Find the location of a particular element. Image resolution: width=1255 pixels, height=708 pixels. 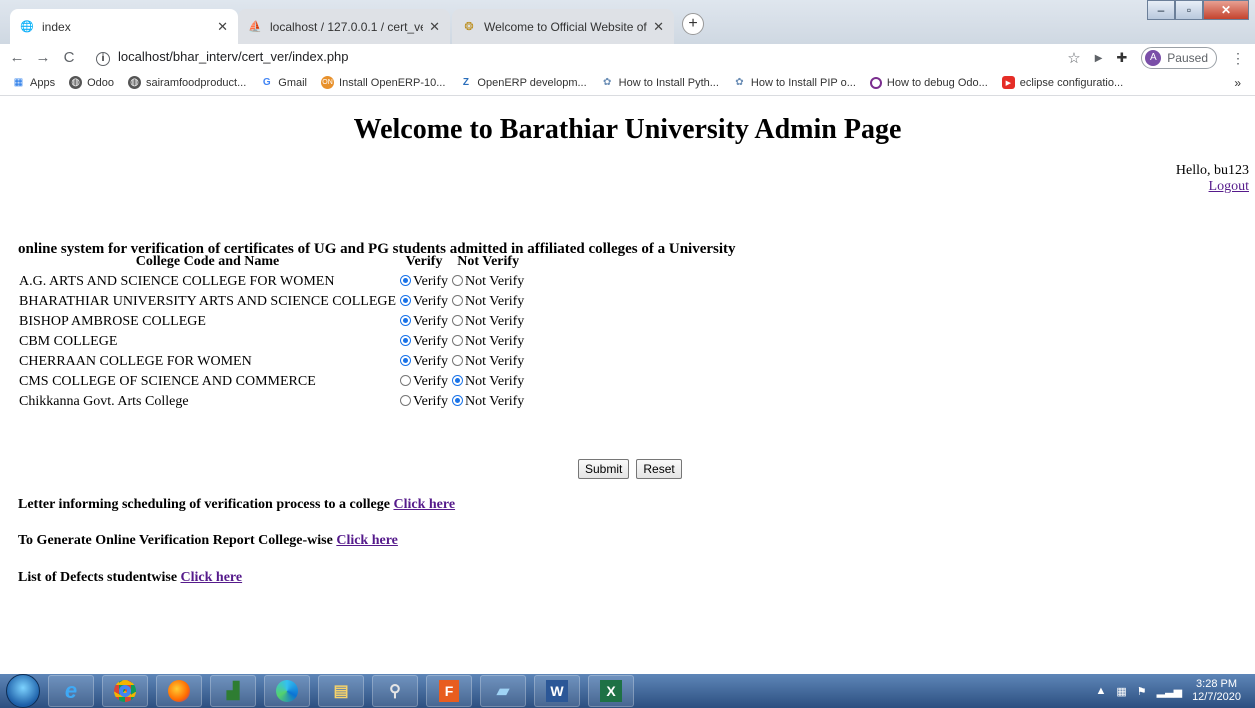

bookmark-apps: ▦ Apps is located at coordinates (33, 82).